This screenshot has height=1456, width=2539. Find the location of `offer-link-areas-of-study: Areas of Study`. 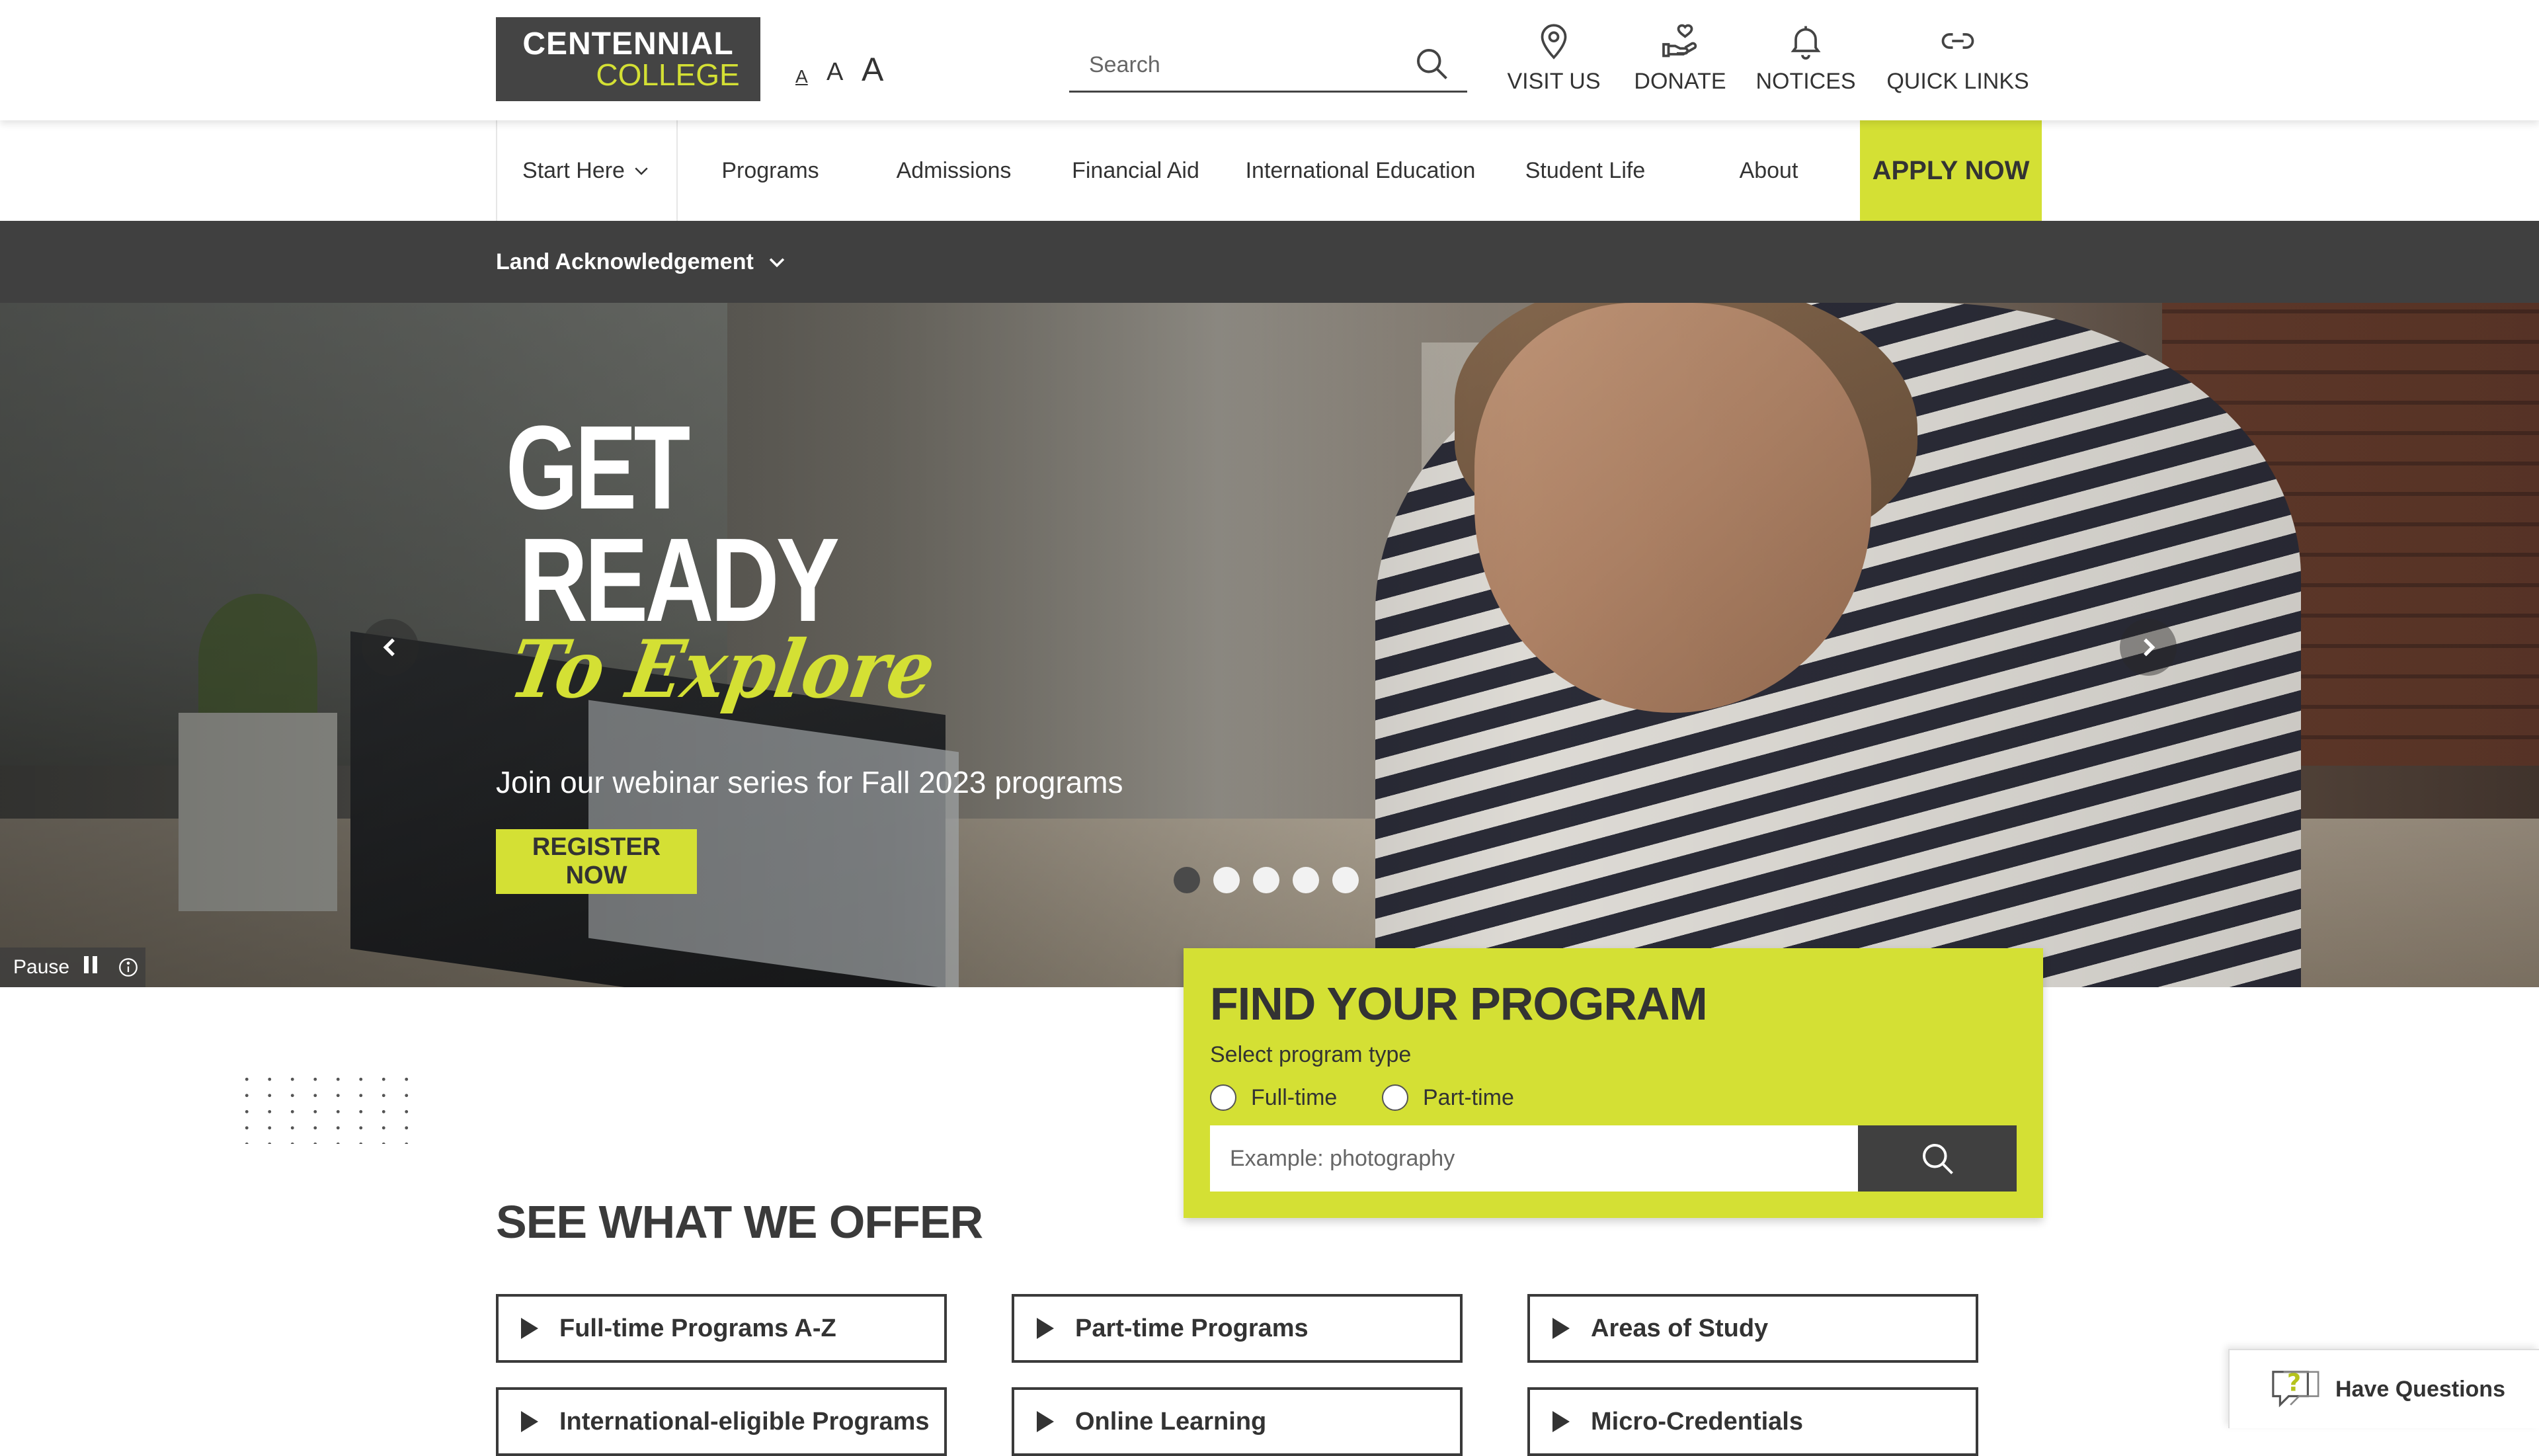

offer-link-areas-of-study: Areas of Study is located at coordinates (1752, 1328).